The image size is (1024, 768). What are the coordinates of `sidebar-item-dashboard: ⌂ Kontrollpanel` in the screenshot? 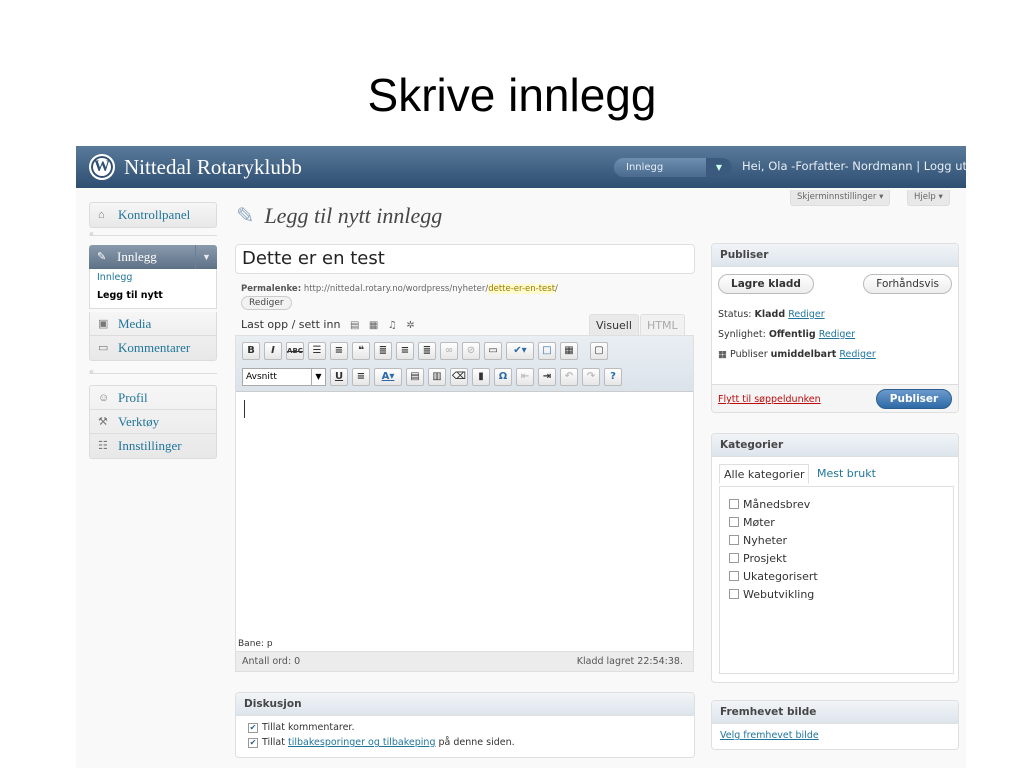 It's located at (153, 215).